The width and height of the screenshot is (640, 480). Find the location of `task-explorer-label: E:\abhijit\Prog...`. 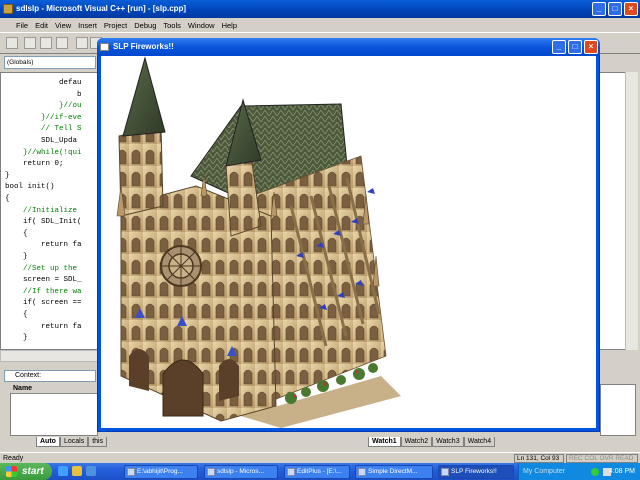

task-explorer-label: E:\abhijit\Prog... is located at coordinates (160, 471).